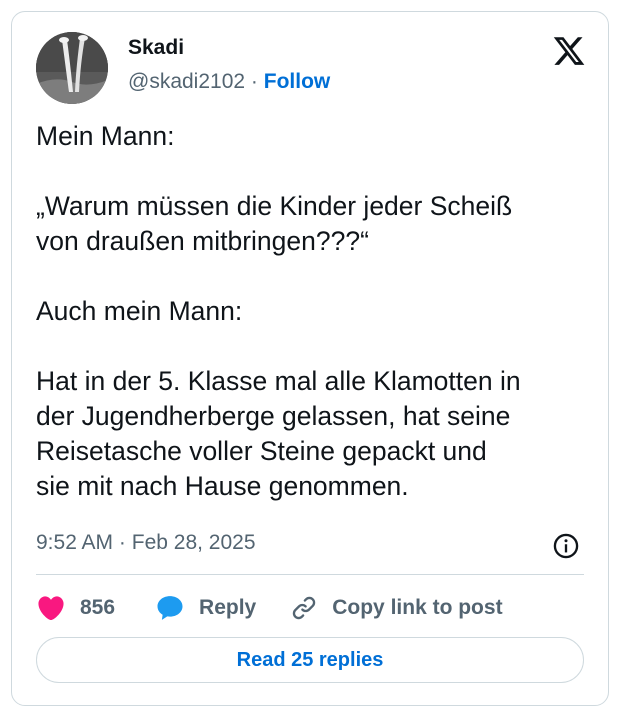 The height and width of the screenshot is (718, 620). I want to click on tweet-time: 9:52 AM, so click(75, 542).